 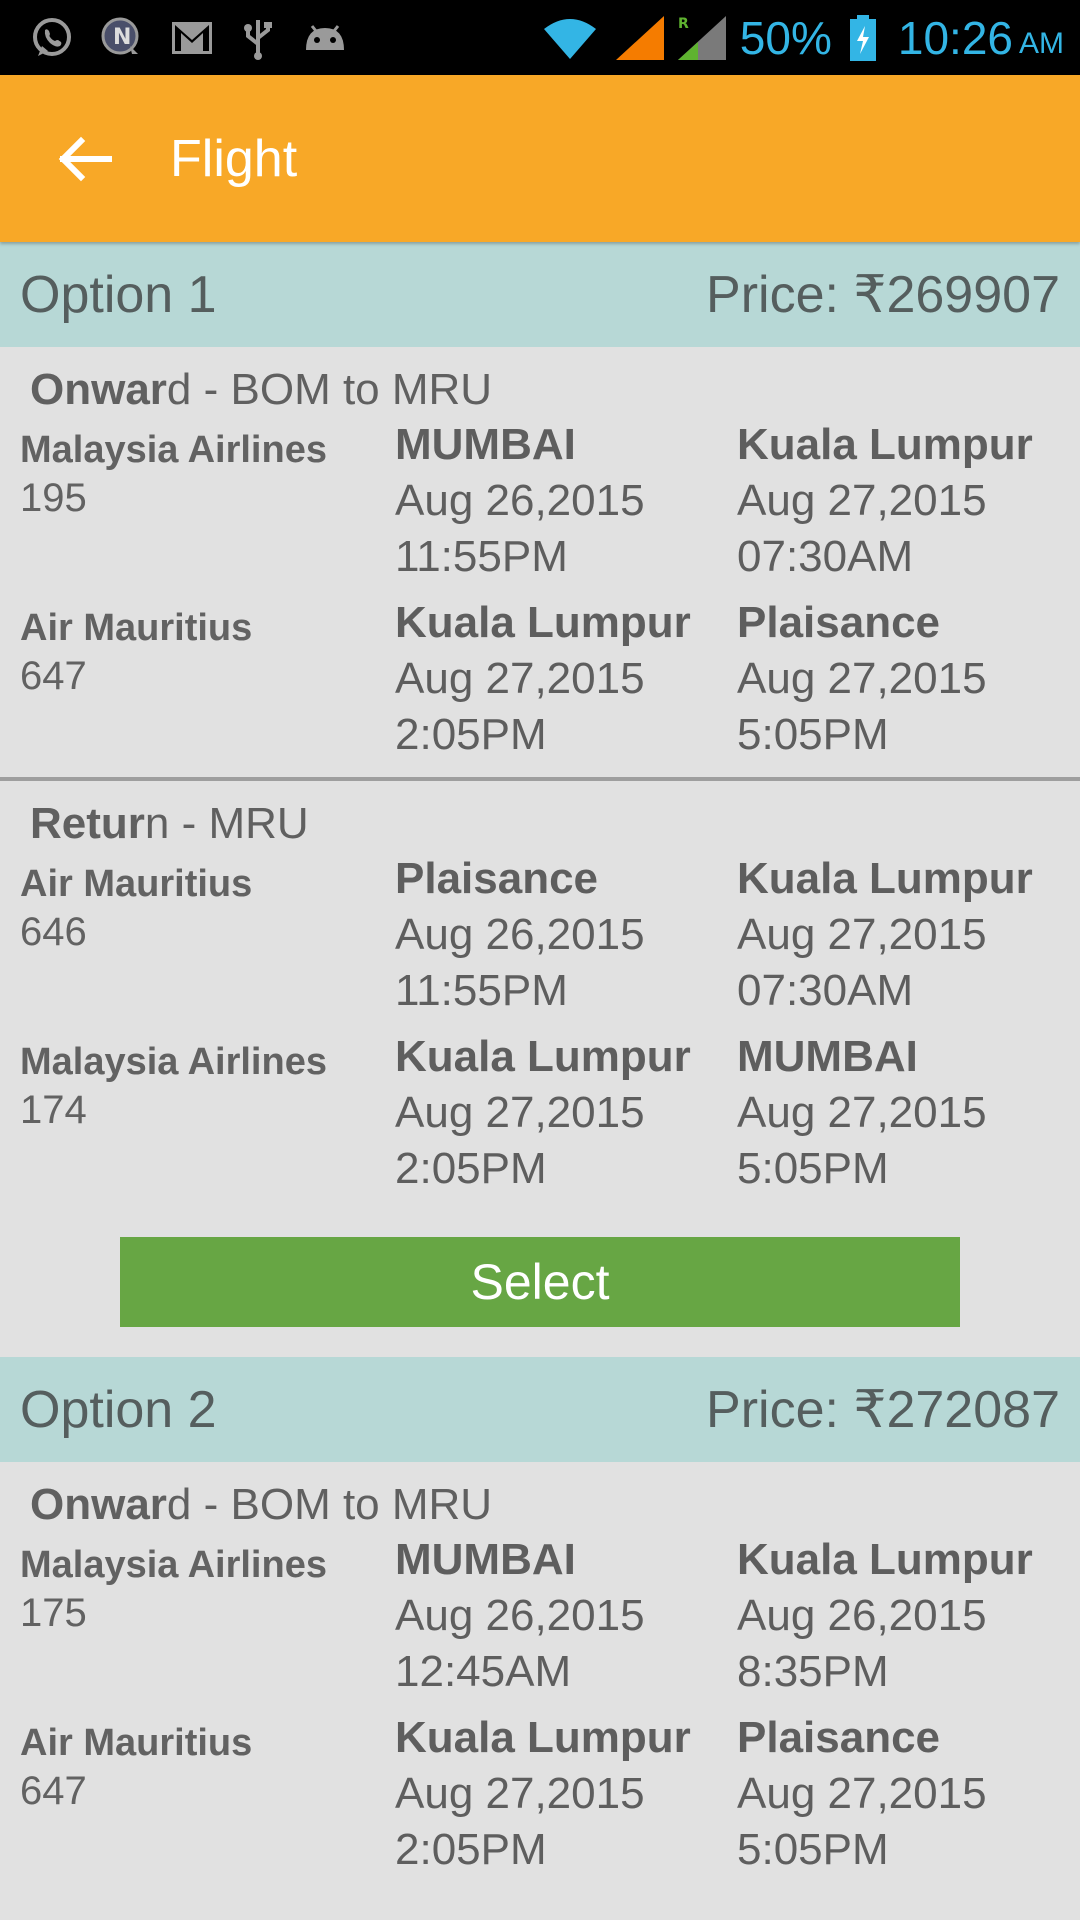 I want to click on option-title: Option 2, so click(x=118, y=1409).